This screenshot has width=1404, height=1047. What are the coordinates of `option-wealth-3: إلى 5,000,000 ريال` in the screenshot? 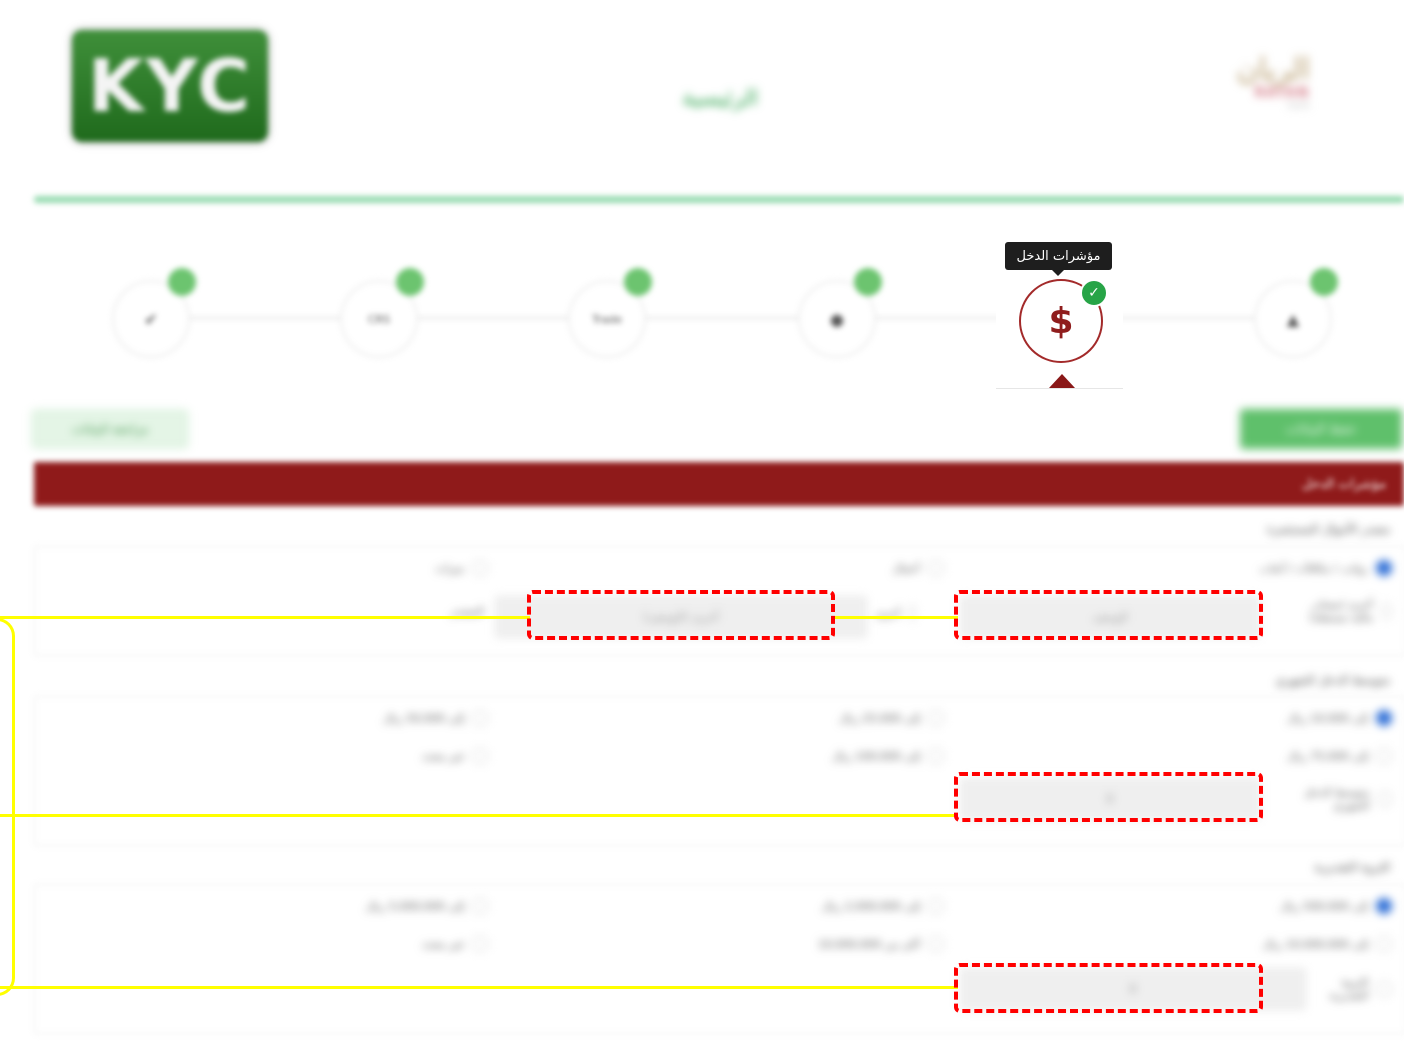 It's located at (414, 906).